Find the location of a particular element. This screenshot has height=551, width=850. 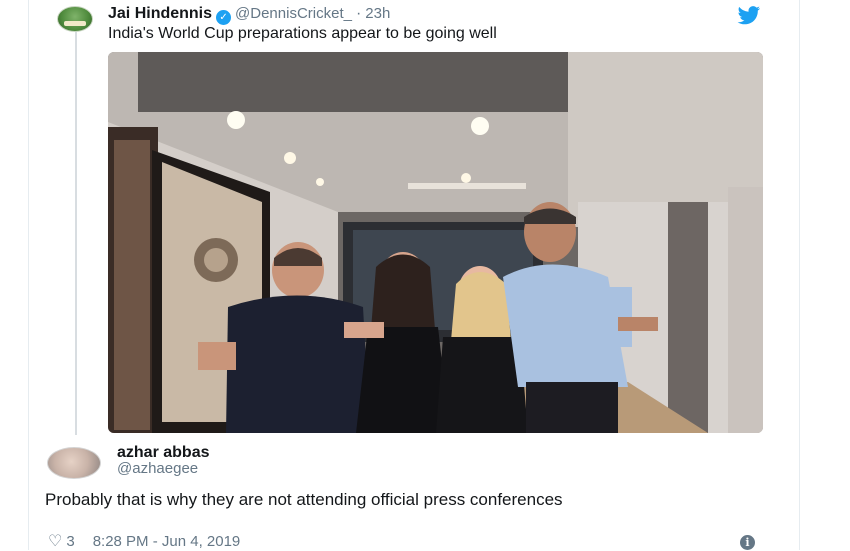

verified-badge-icon: ✓ is located at coordinates (224, 17).